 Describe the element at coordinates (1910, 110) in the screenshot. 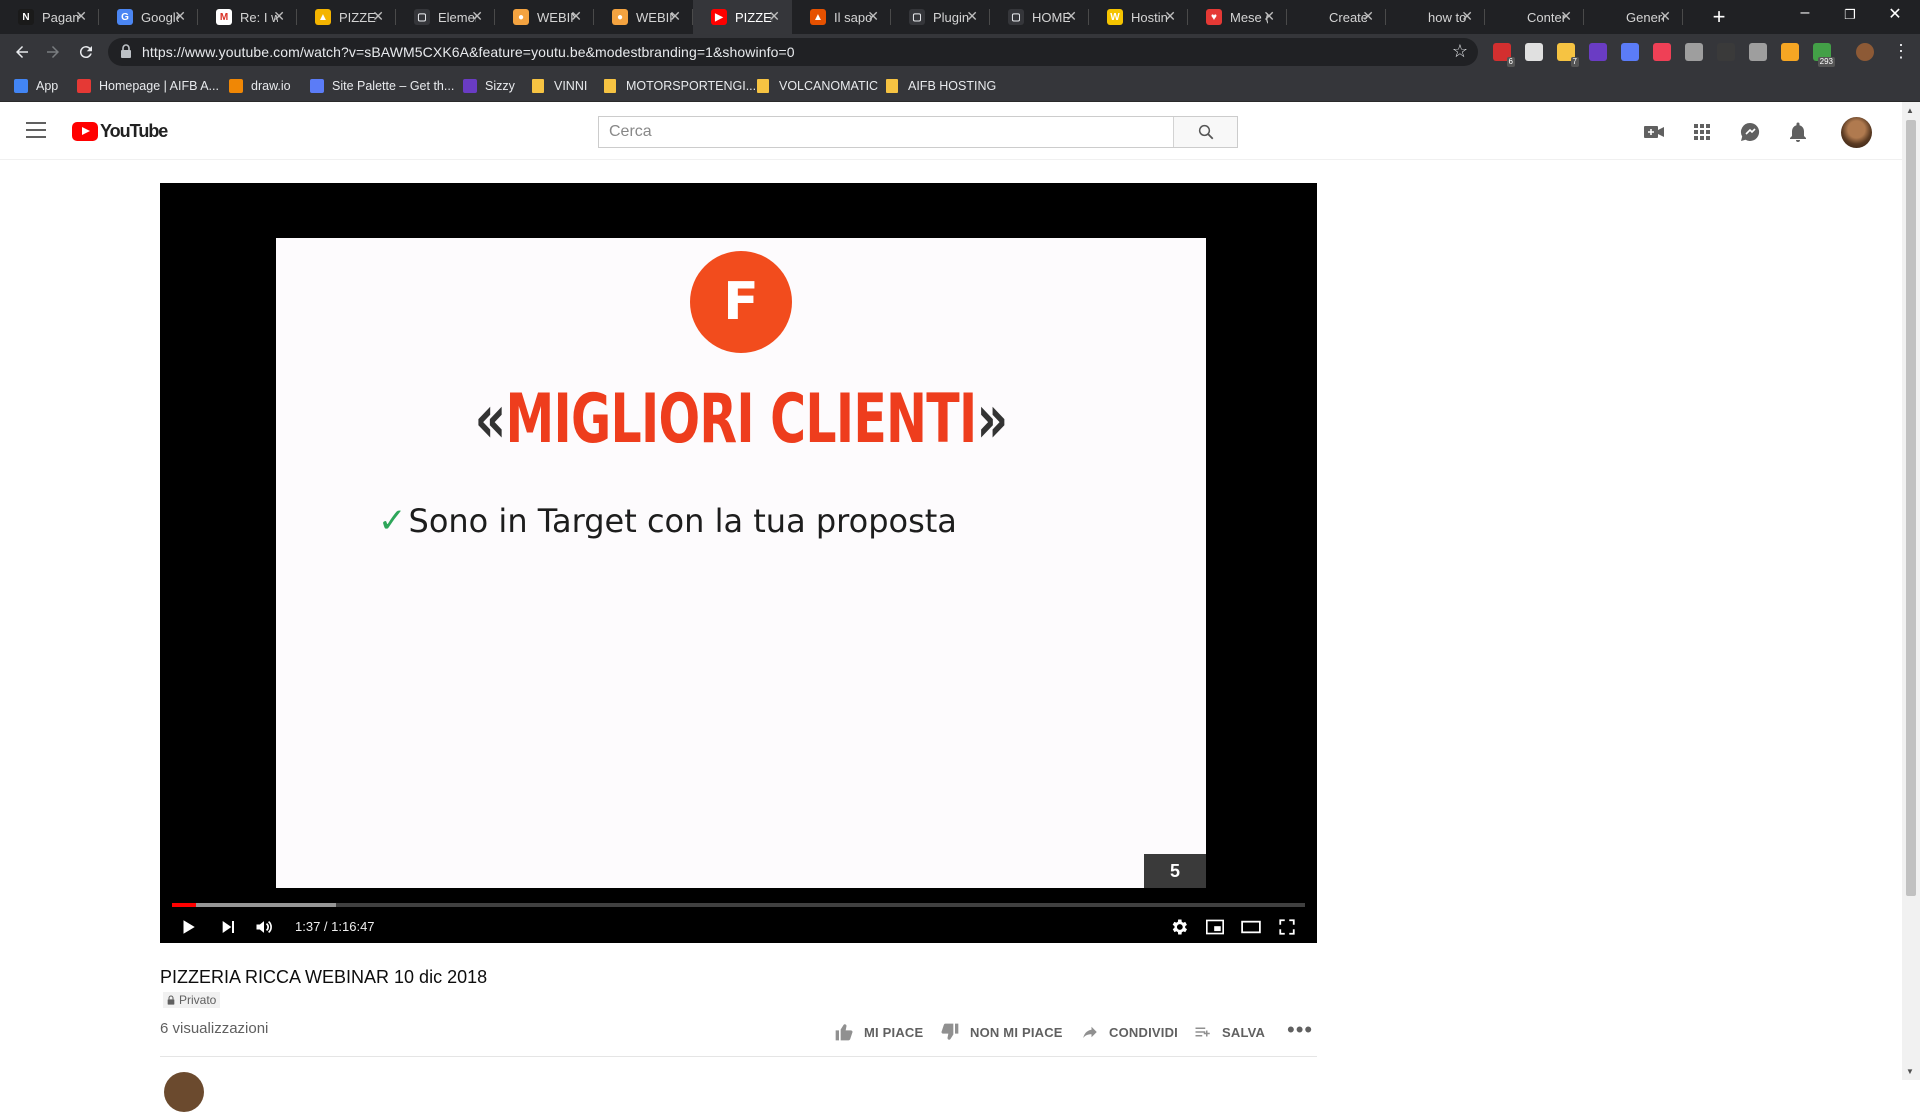

I see `scroll-up-arrow-icon: ▲` at that location.